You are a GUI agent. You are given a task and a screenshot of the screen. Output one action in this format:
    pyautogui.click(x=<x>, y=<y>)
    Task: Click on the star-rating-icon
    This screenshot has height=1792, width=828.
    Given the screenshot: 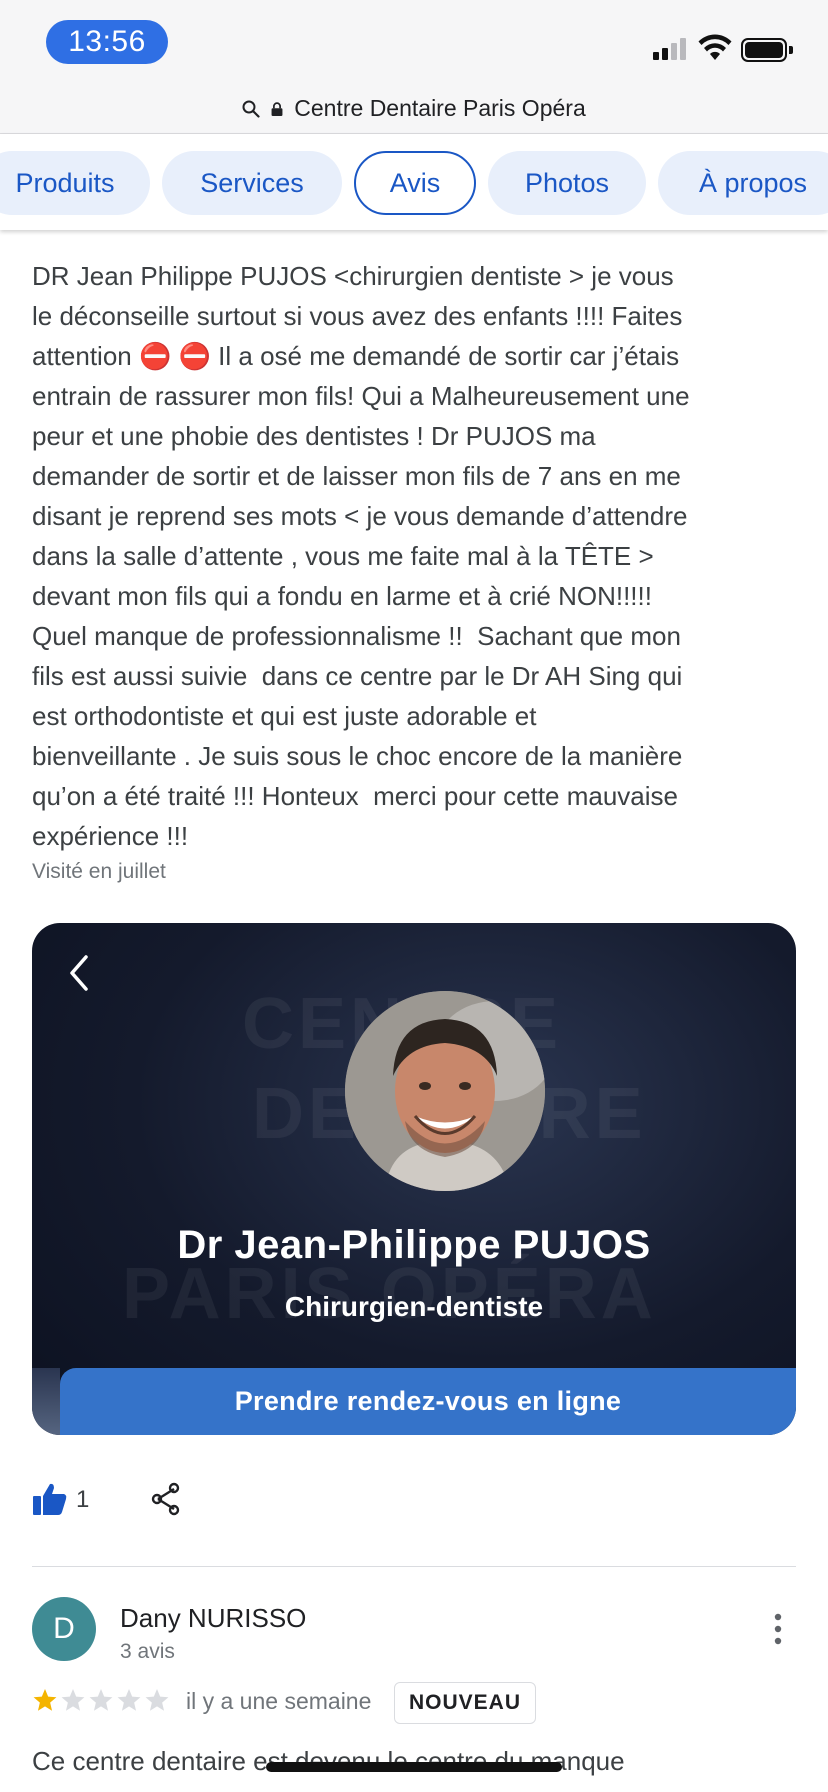 What is the action you would take?
    pyautogui.click(x=101, y=1700)
    